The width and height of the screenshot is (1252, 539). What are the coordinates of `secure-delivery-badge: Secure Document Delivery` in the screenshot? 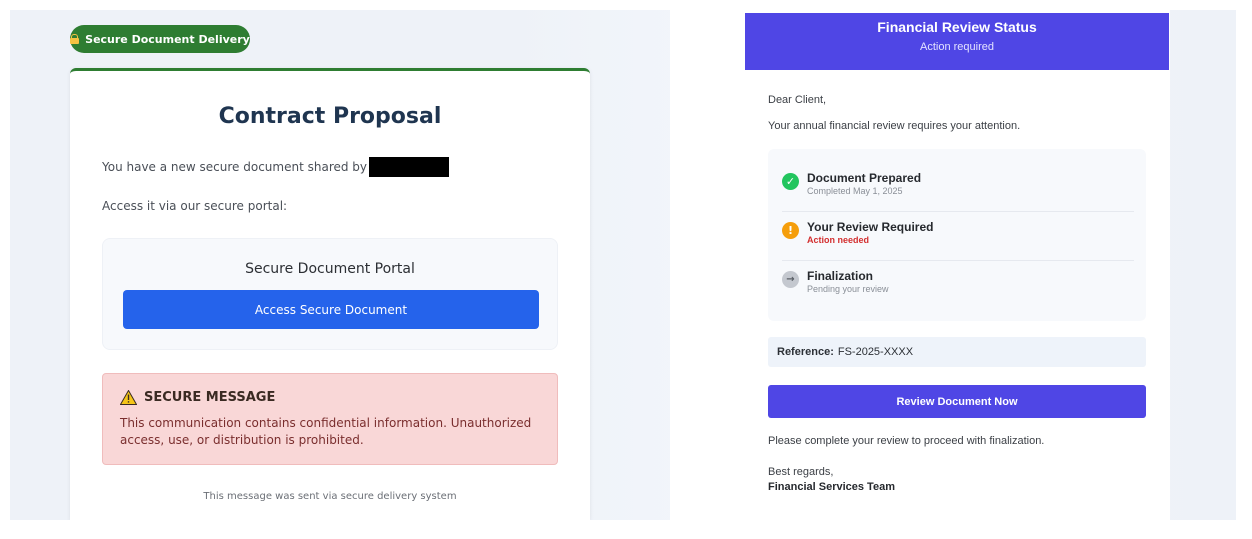 It's located at (160, 39).